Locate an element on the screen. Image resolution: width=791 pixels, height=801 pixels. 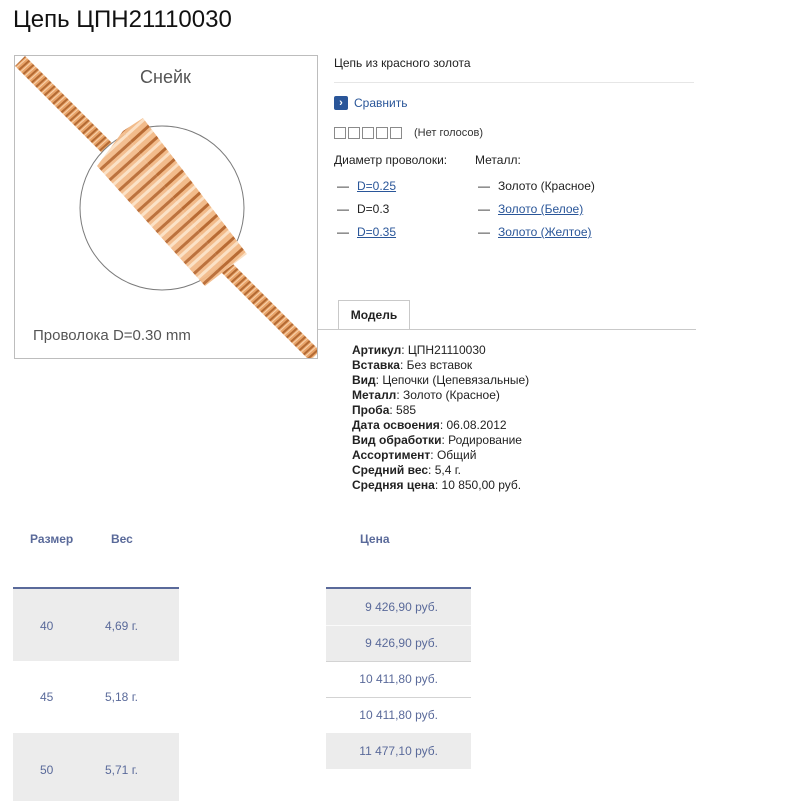
spec-row: Дата освоения: 06.08.2012 is located at coordinates (429, 425).